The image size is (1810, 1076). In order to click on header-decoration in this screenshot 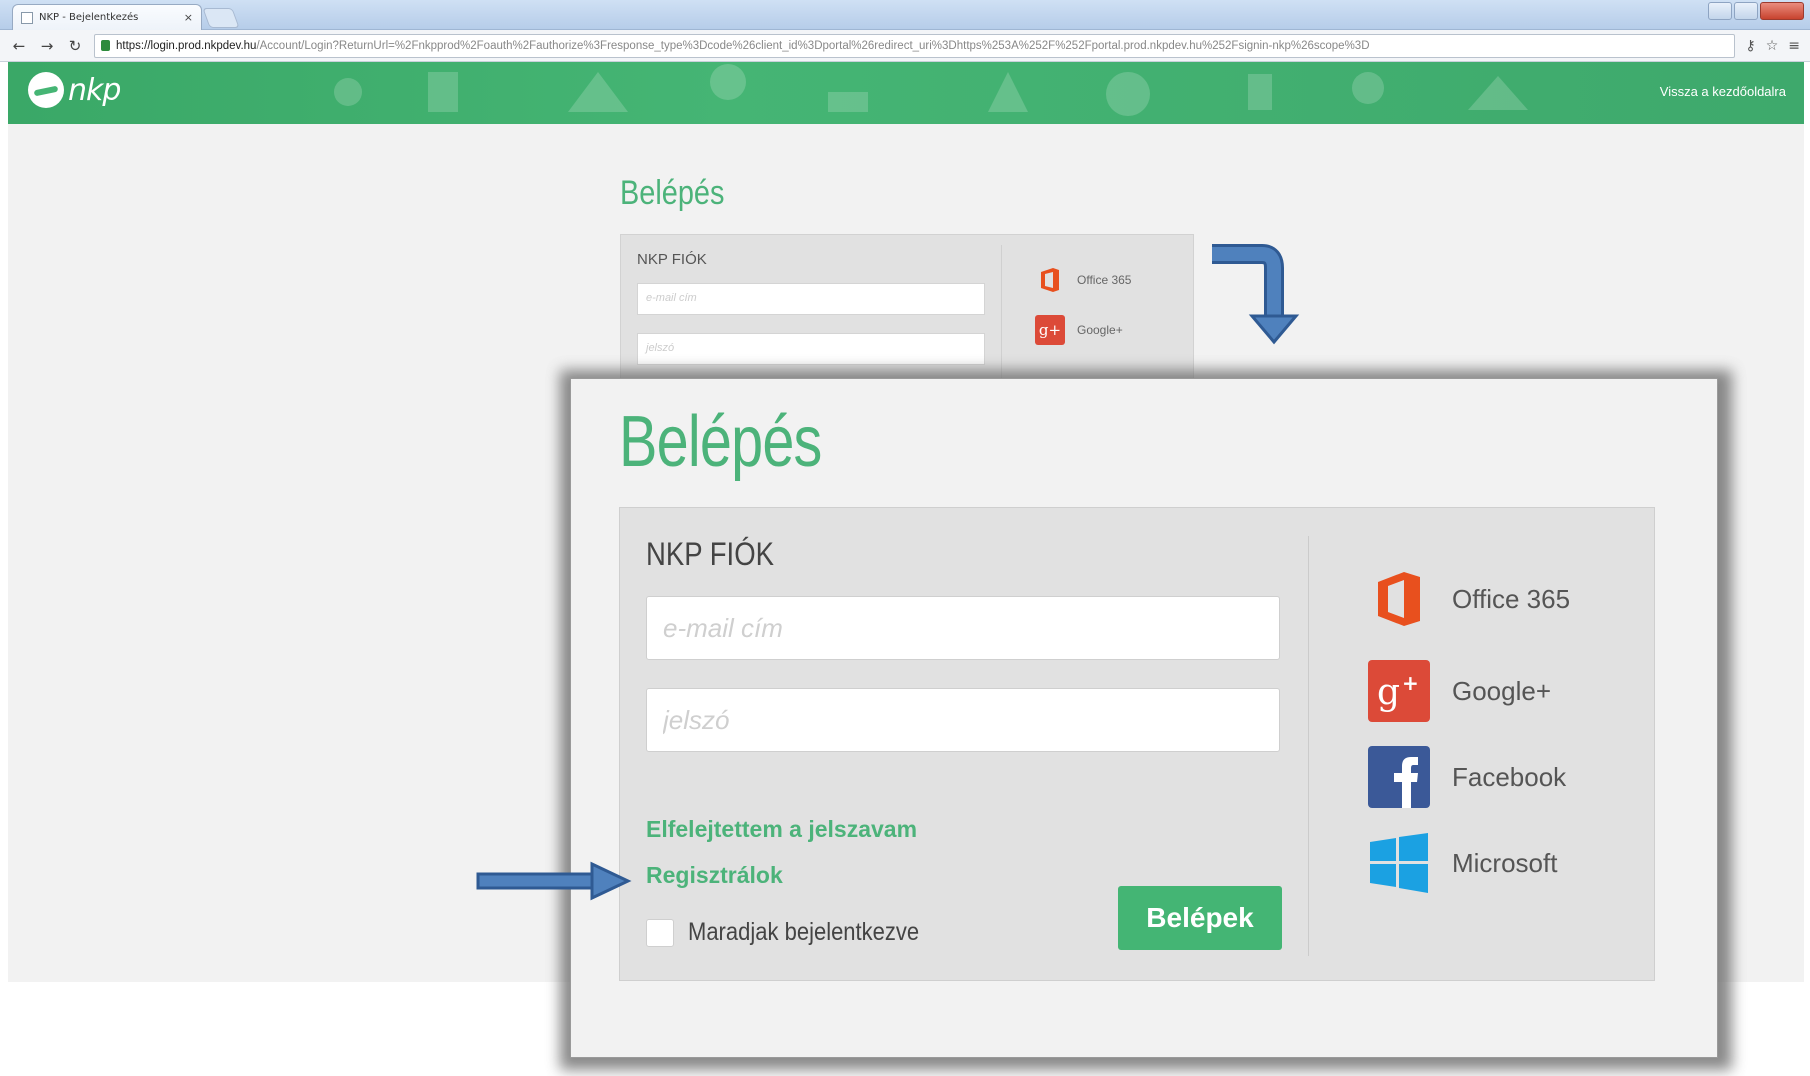, I will do `click(931, 90)`.